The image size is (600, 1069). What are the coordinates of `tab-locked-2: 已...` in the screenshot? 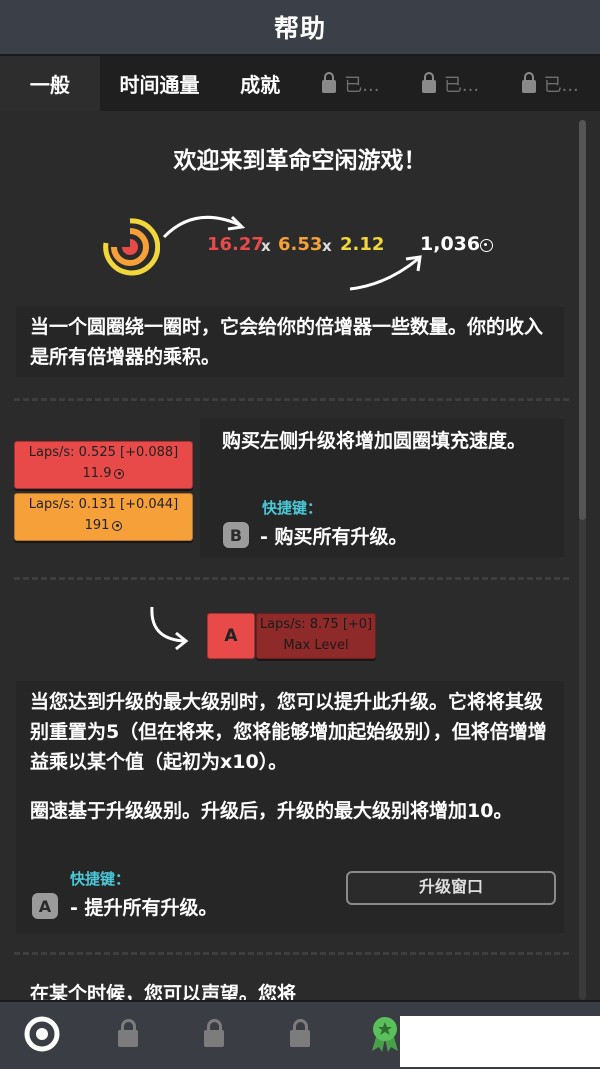 It's located at (451, 83).